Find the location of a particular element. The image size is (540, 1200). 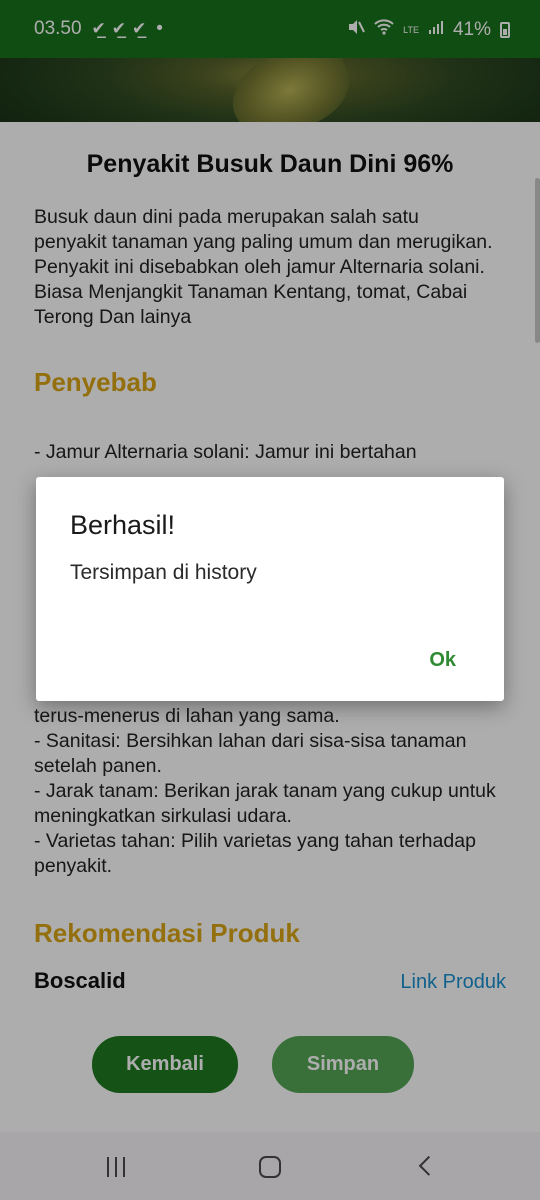

dialog-title: Berhasil! is located at coordinates (123, 525).